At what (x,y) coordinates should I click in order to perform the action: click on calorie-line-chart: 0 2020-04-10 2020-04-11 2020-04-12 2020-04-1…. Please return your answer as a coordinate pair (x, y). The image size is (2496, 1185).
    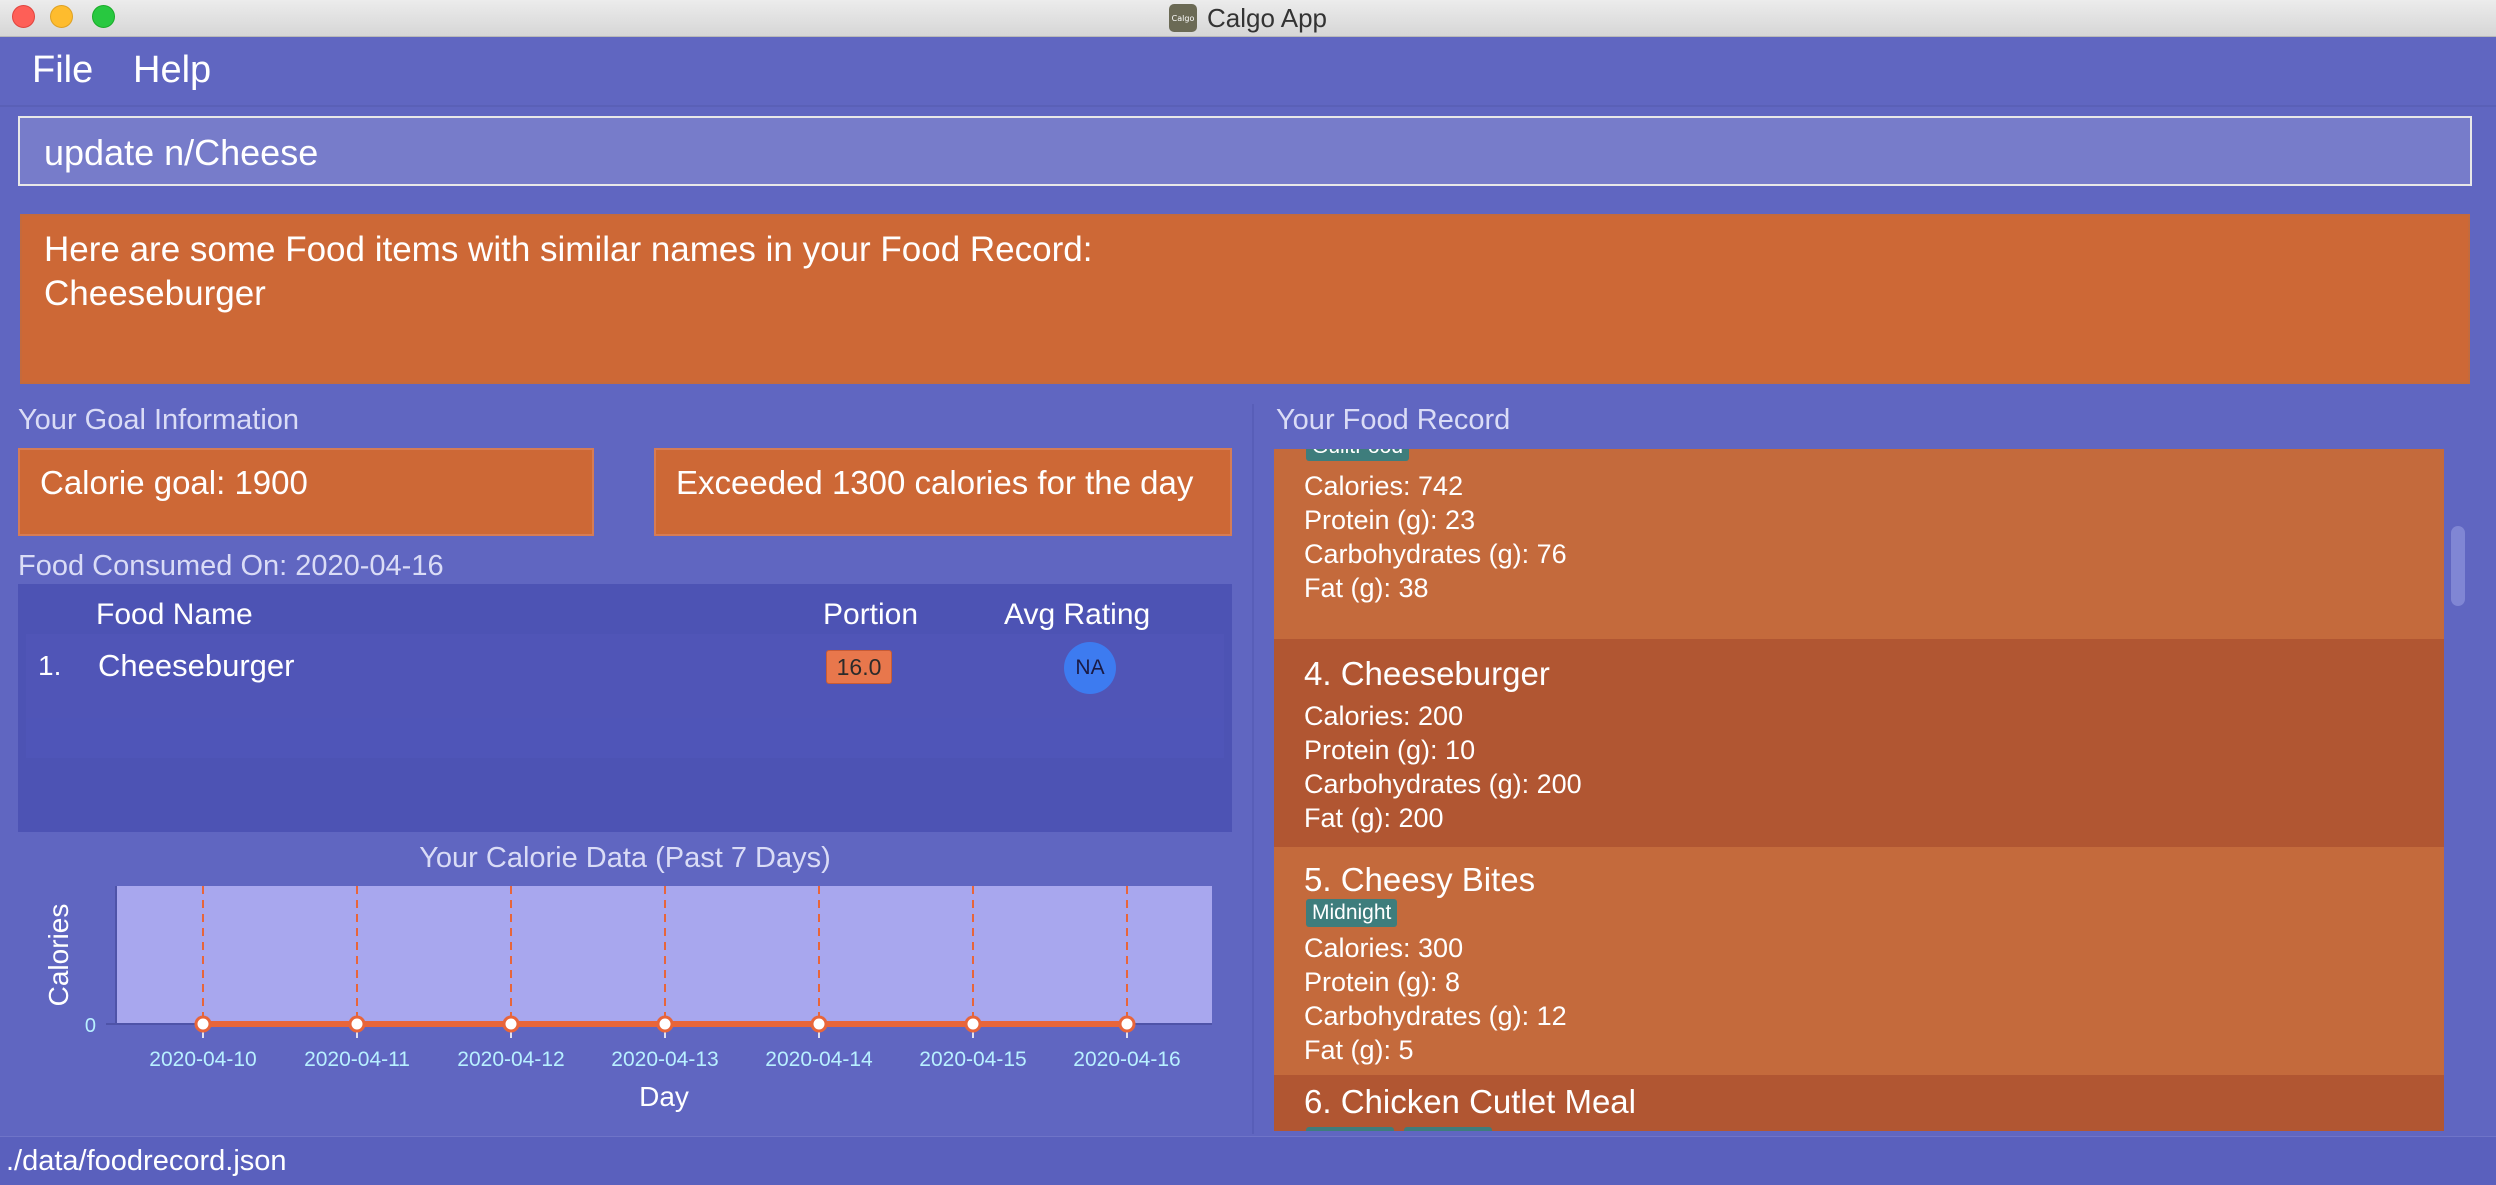
    Looking at the image, I should click on (627, 999).